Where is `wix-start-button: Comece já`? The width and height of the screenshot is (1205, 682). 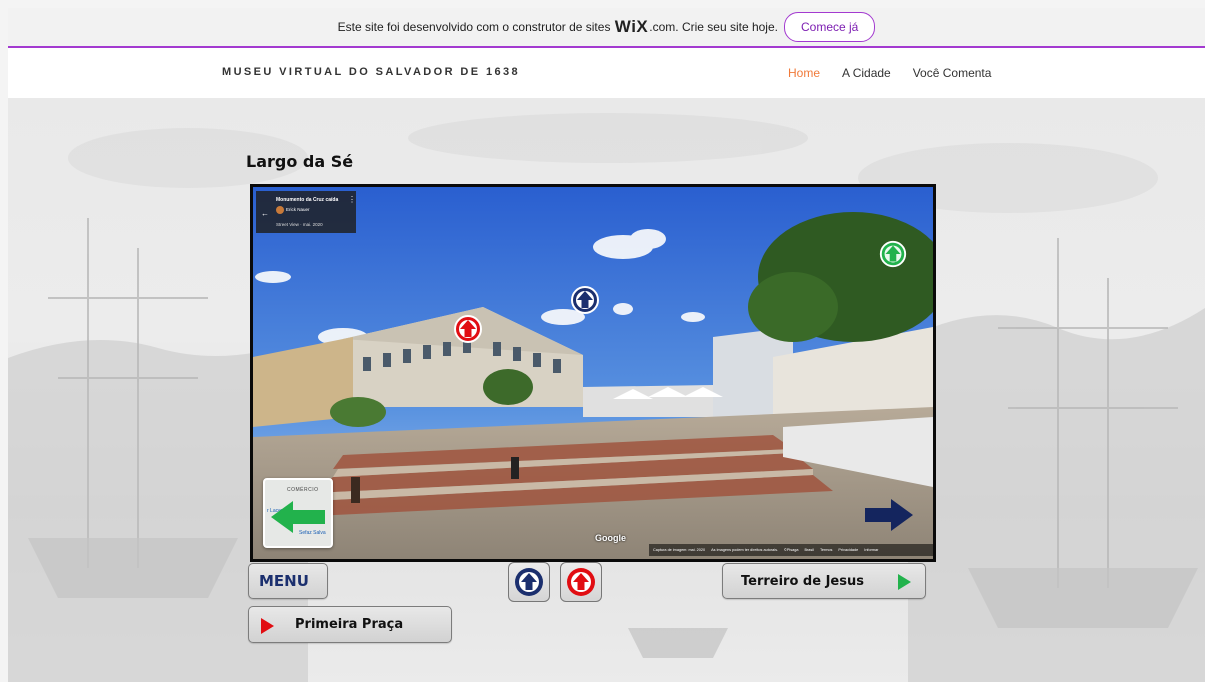
wix-start-button: Comece já is located at coordinates (829, 27).